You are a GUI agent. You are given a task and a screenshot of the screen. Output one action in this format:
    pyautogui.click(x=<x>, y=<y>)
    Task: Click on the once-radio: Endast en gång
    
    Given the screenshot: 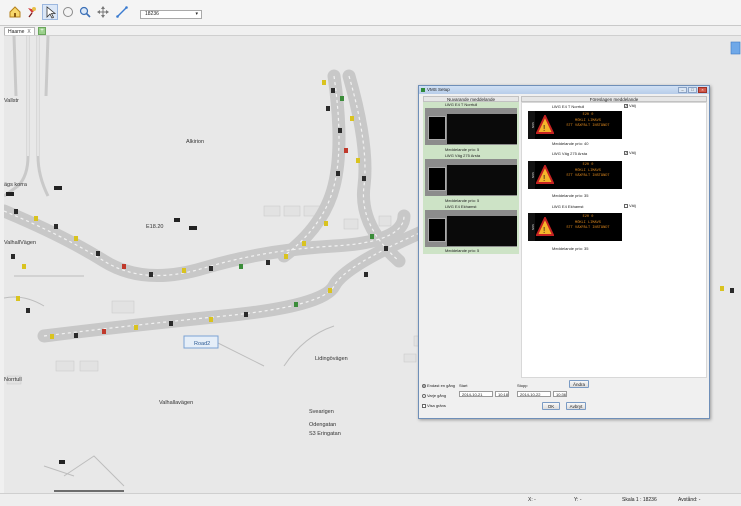 What is the action you would take?
    pyautogui.click(x=438, y=385)
    